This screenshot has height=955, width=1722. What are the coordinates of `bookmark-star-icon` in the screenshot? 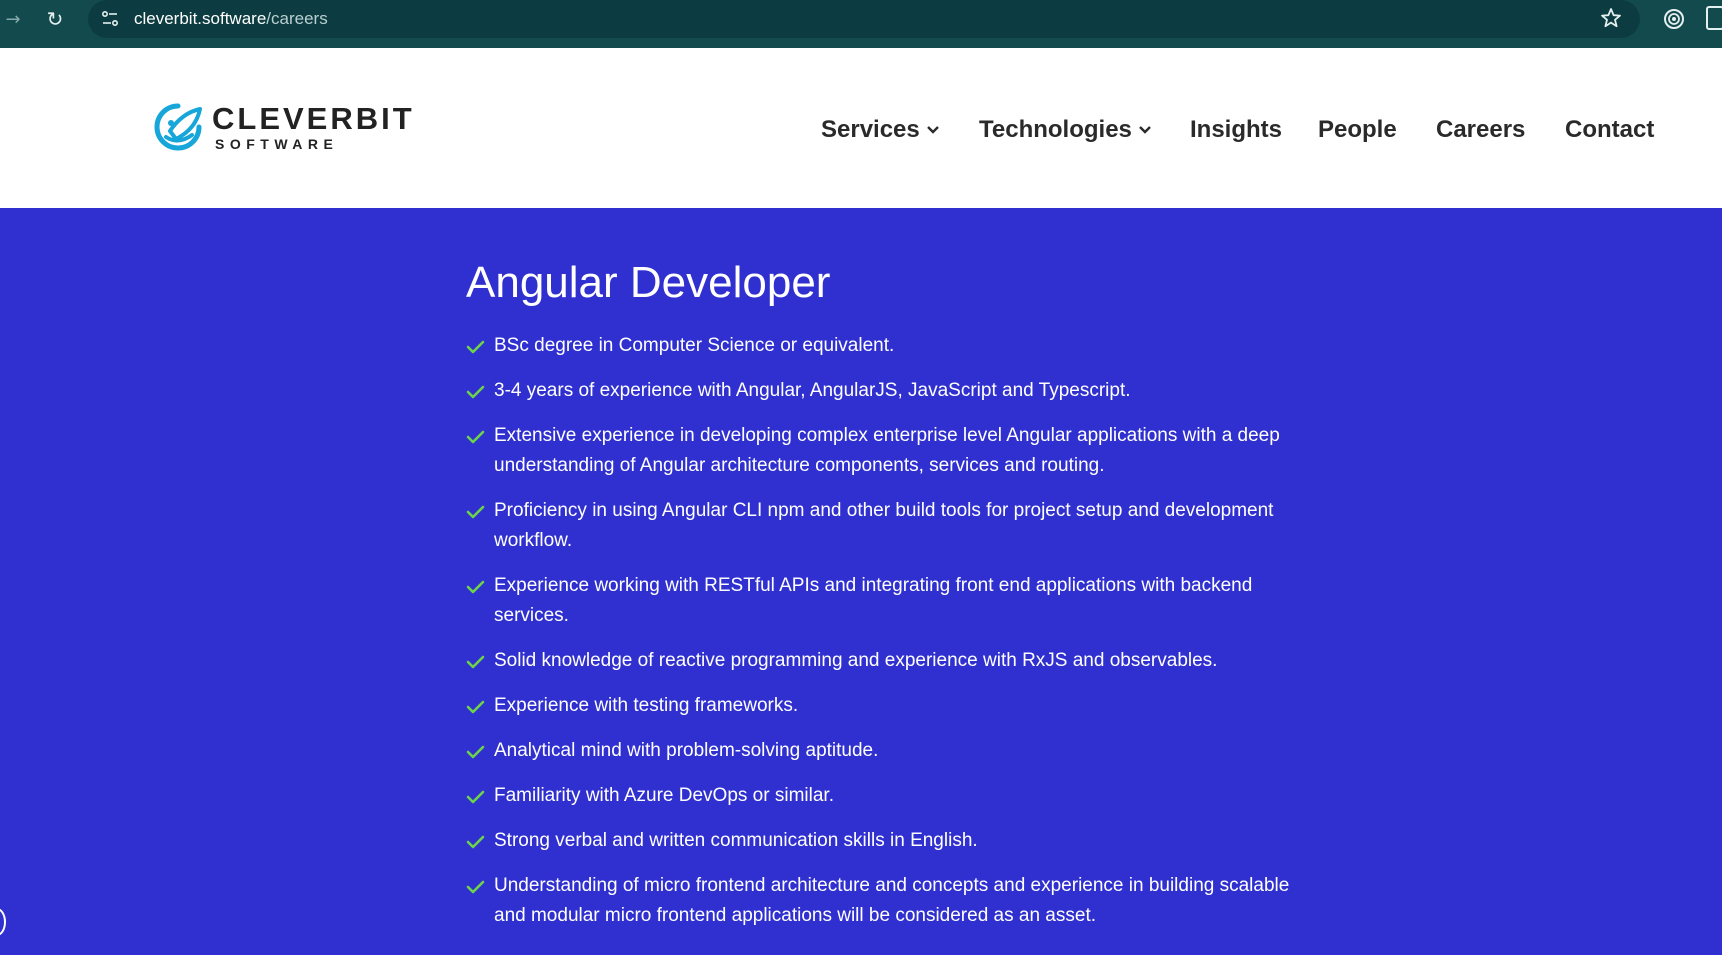 It's located at (1611, 18).